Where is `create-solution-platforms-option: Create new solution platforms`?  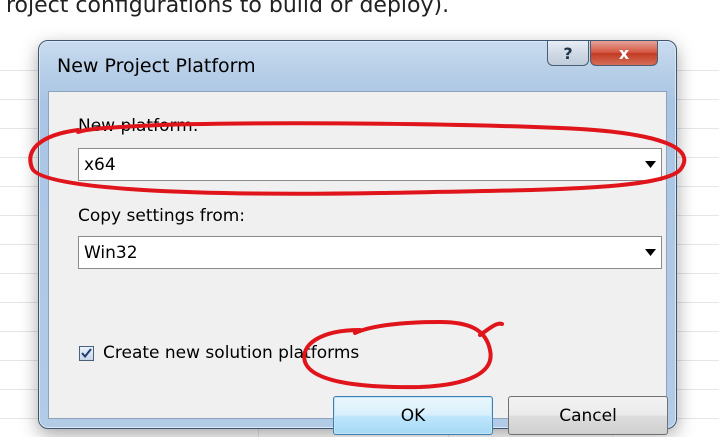 create-solution-platforms-option: Create new solution platforms is located at coordinates (219, 353).